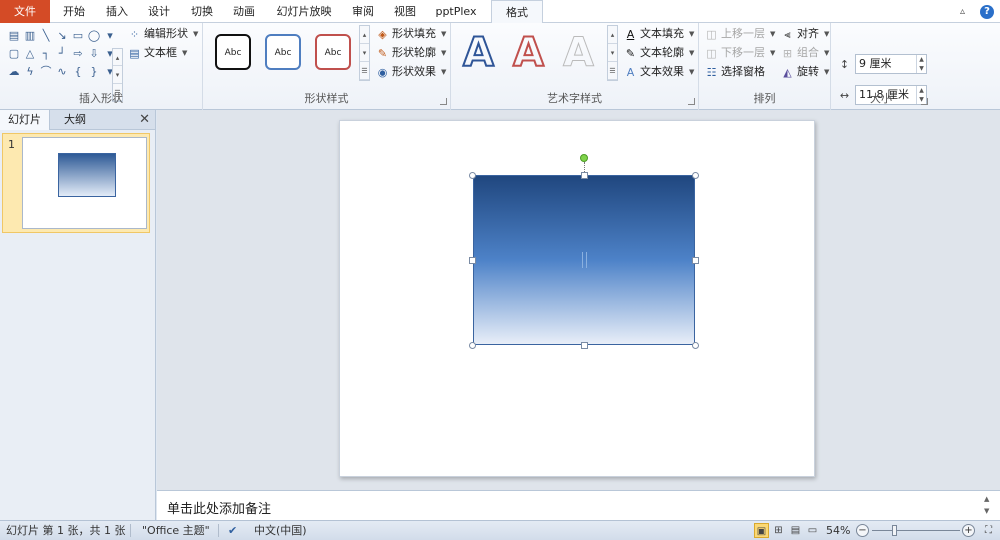 This screenshot has height=540, width=1000. I want to click on notes-placeholder: 单击此处添加备注, so click(219, 507).